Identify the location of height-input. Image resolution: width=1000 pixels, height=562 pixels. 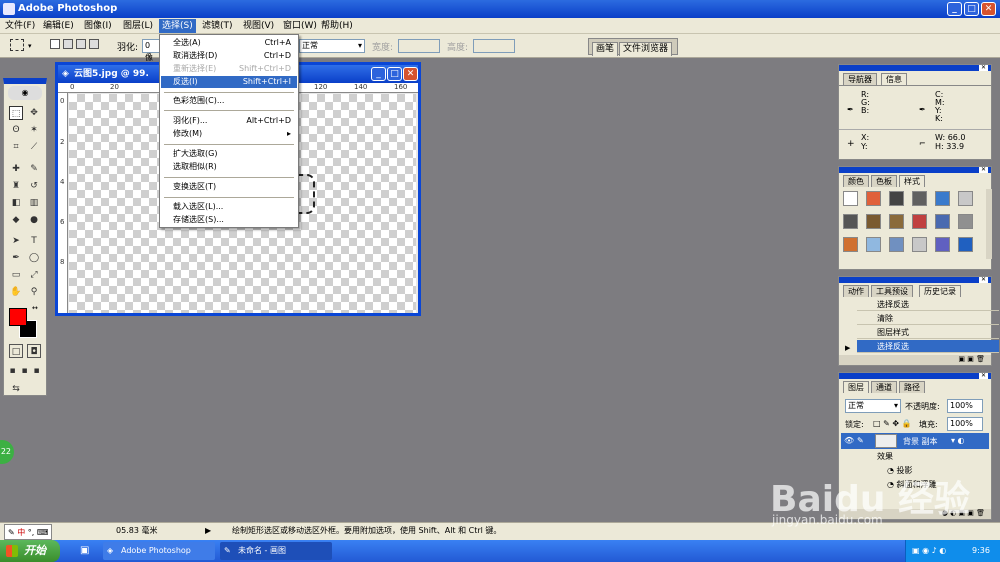
(494, 46).